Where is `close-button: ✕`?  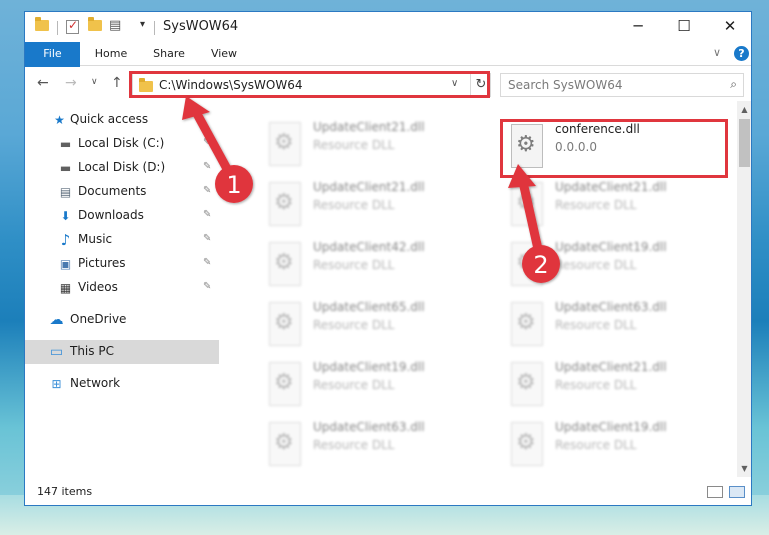 close-button: ✕ is located at coordinates (729, 27).